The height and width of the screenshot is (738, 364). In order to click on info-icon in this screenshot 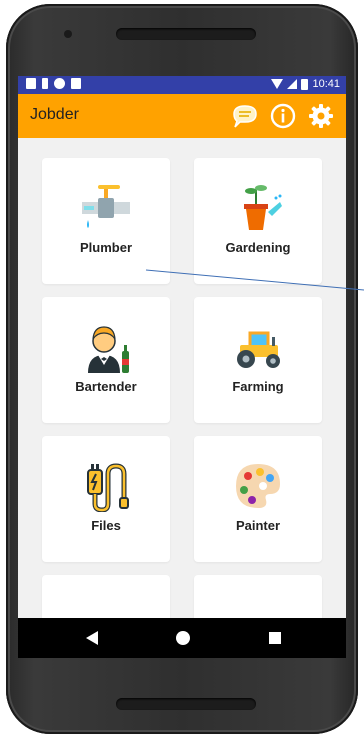, I will do `click(283, 116)`.